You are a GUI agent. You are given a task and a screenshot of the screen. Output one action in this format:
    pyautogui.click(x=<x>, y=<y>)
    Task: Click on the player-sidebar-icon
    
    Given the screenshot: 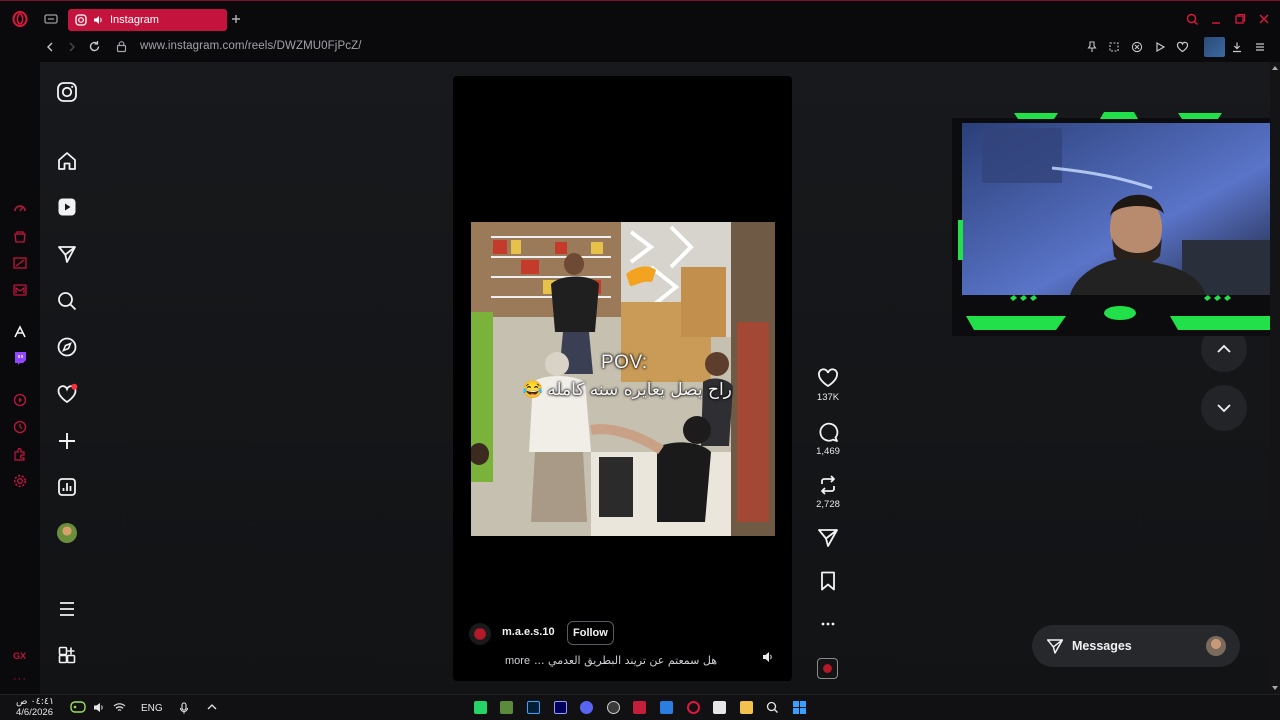 What is the action you would take?
    pyautogui.click(x=20, y=400)
    